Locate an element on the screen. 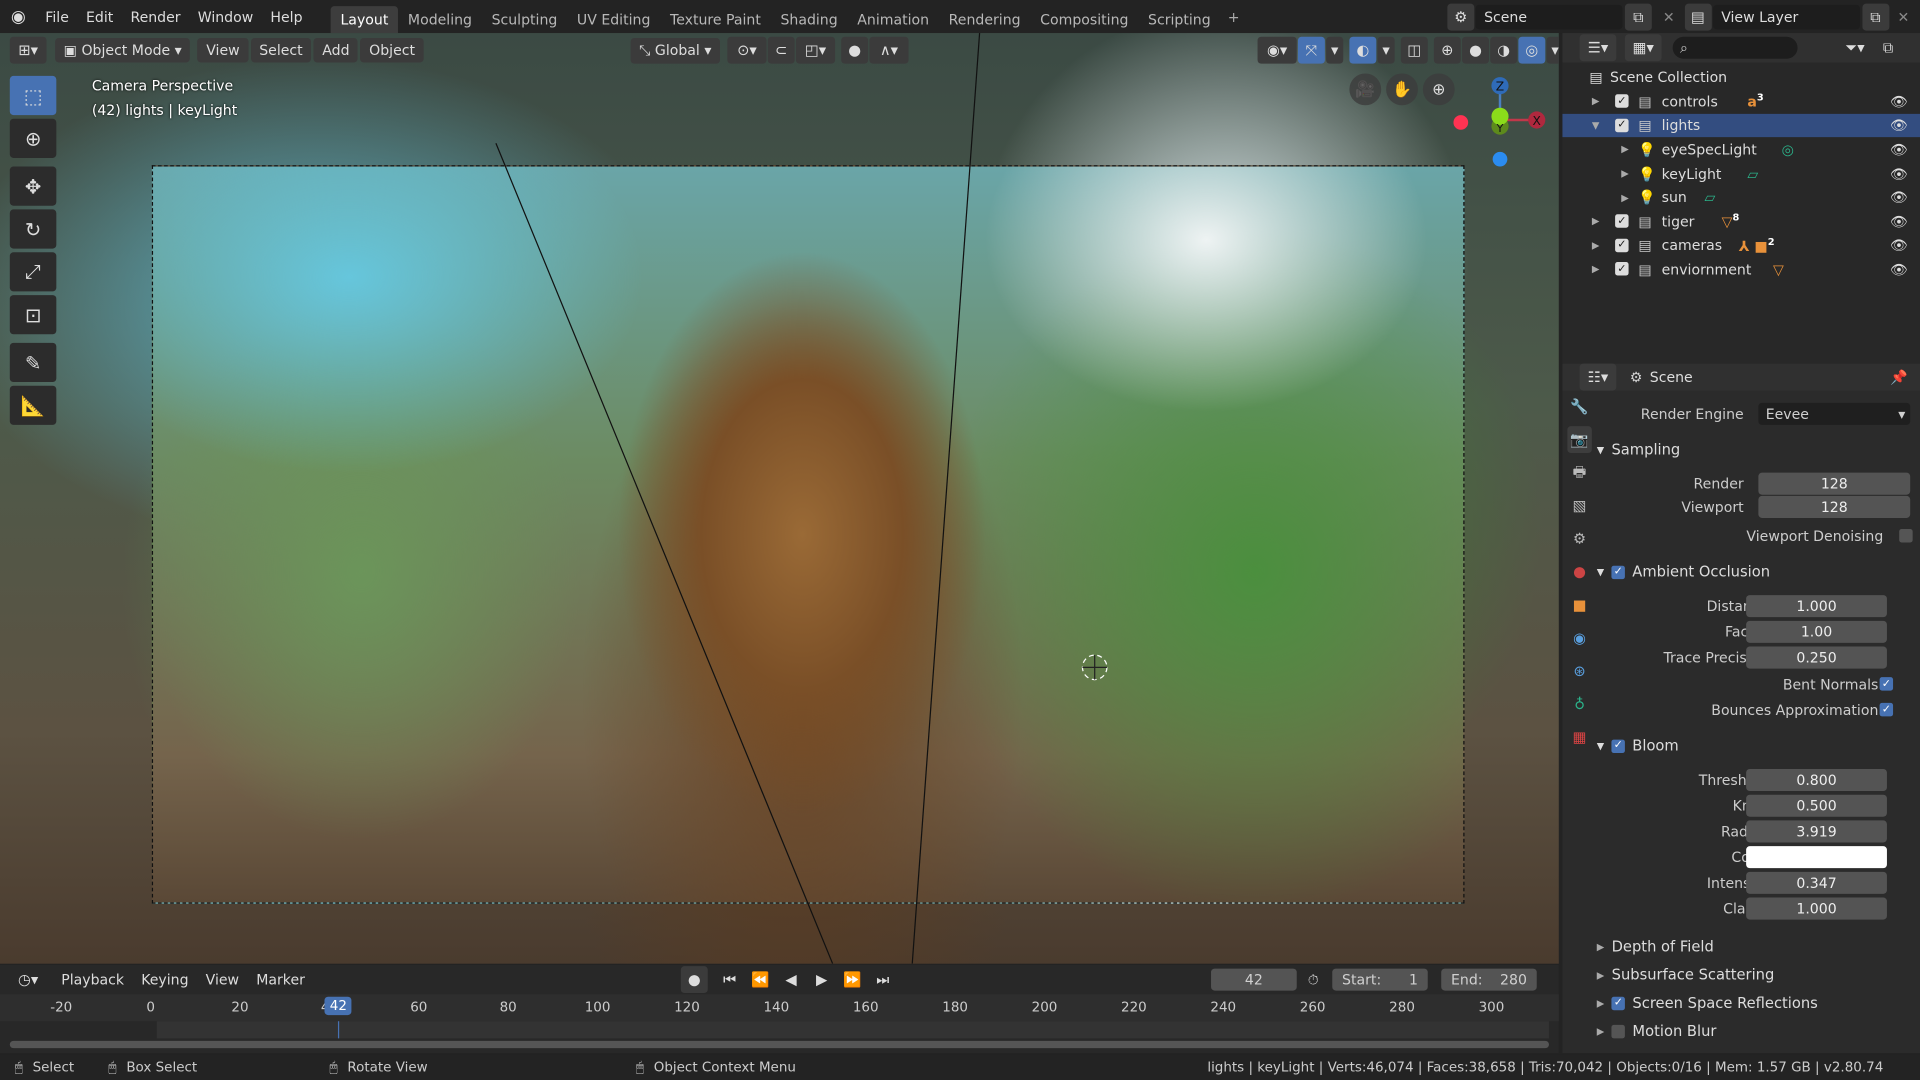  overlay-icon: ◐ is located at coordinates (1363, 50).